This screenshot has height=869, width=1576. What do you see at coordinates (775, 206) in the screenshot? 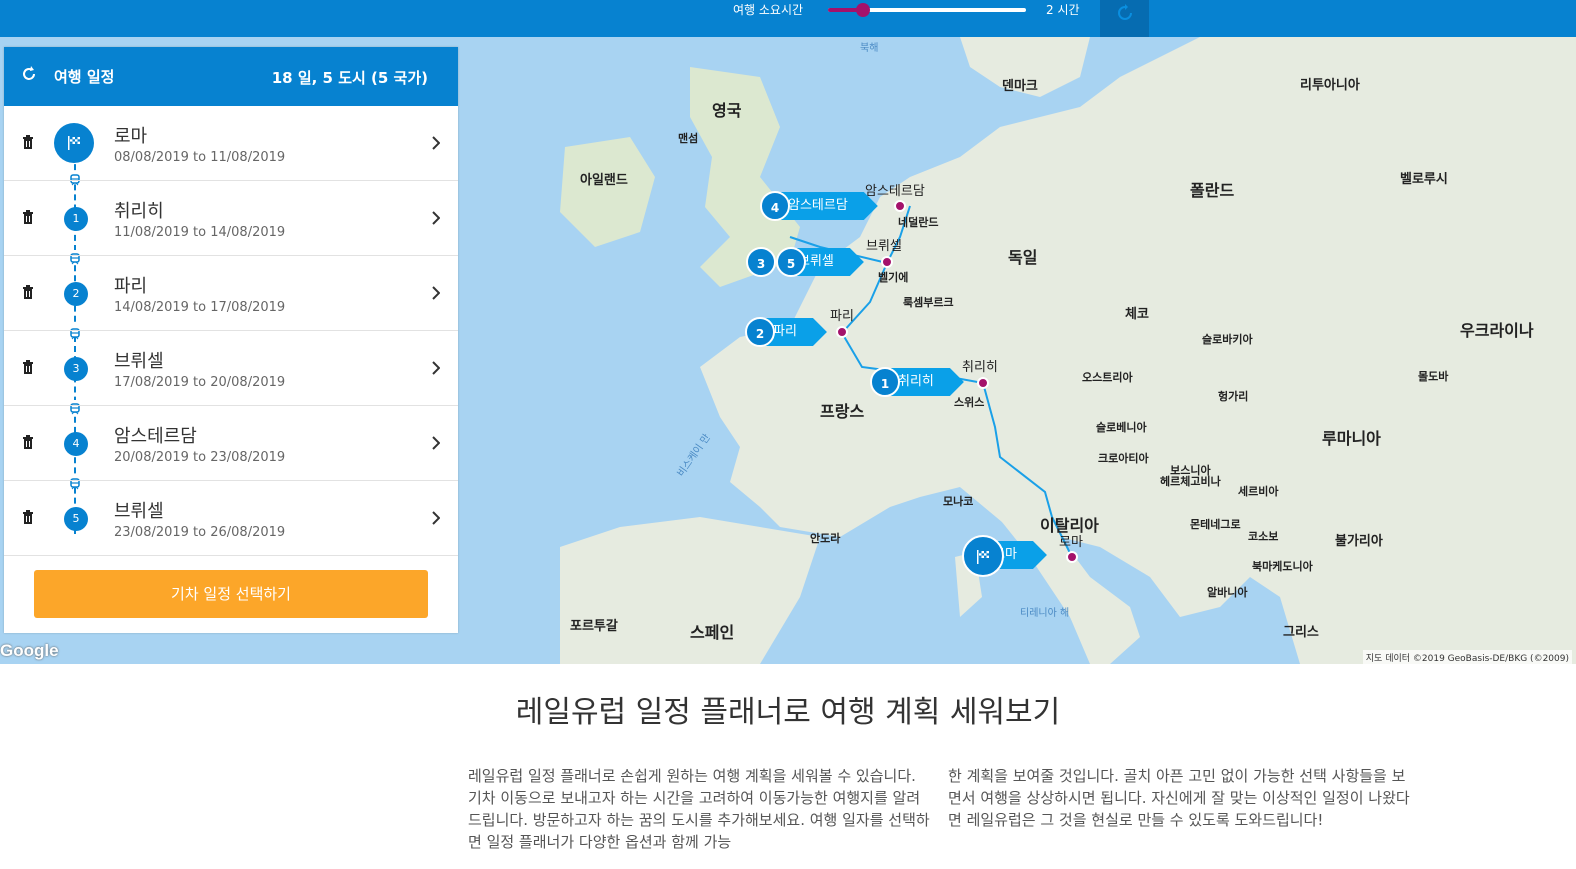
I see `map-pin-amsterdam-badge: 4` at bounding box center [775, 206].